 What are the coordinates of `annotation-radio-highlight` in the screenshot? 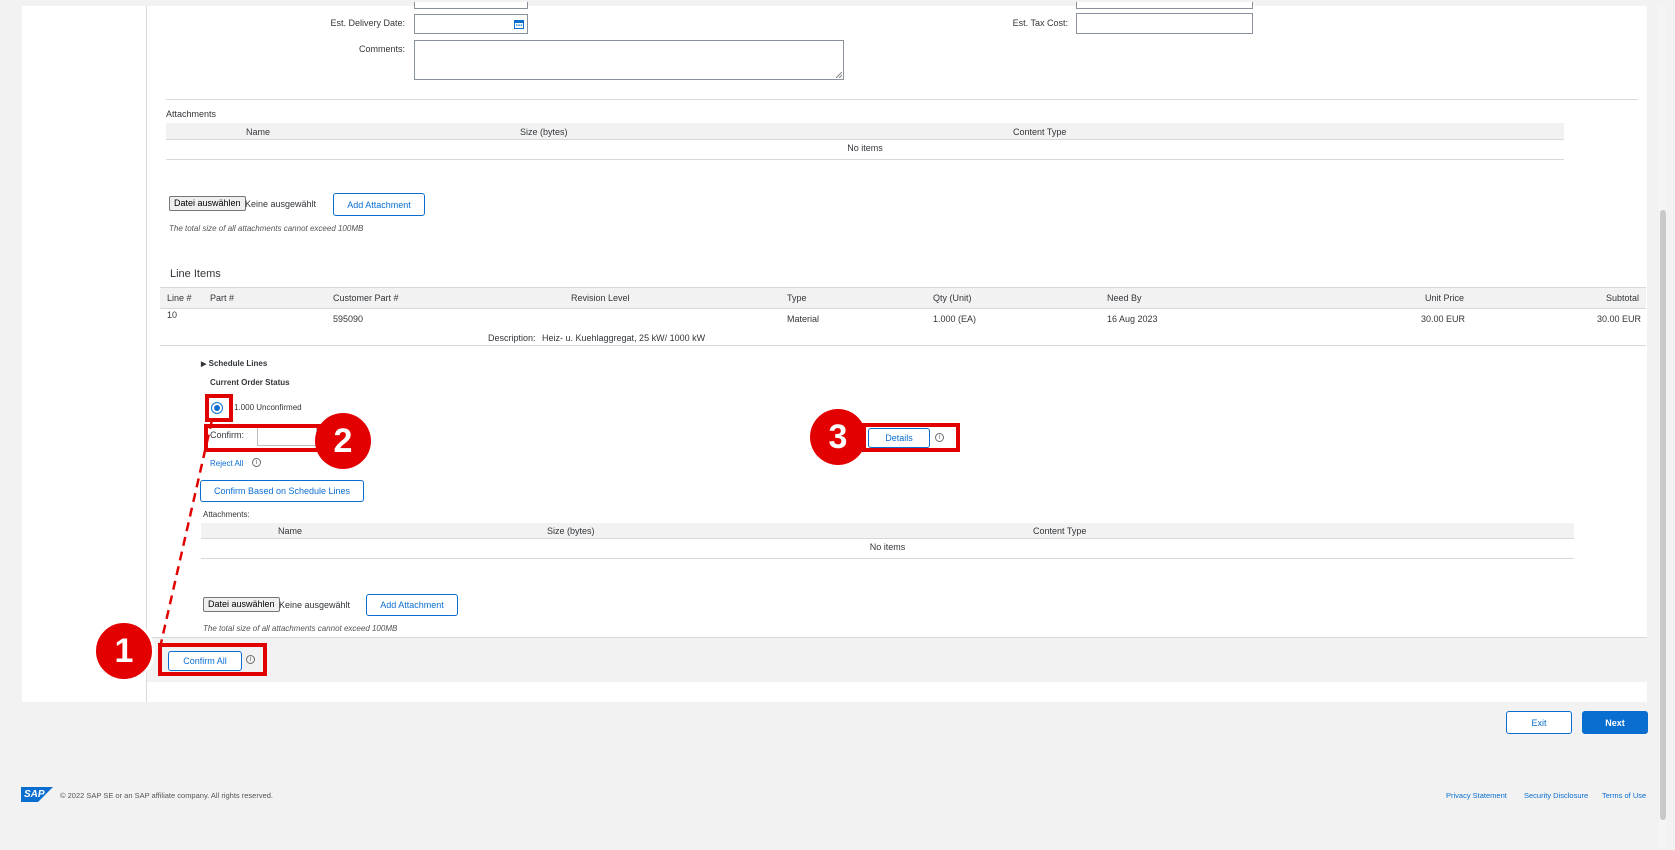 It's located at (219, 408).